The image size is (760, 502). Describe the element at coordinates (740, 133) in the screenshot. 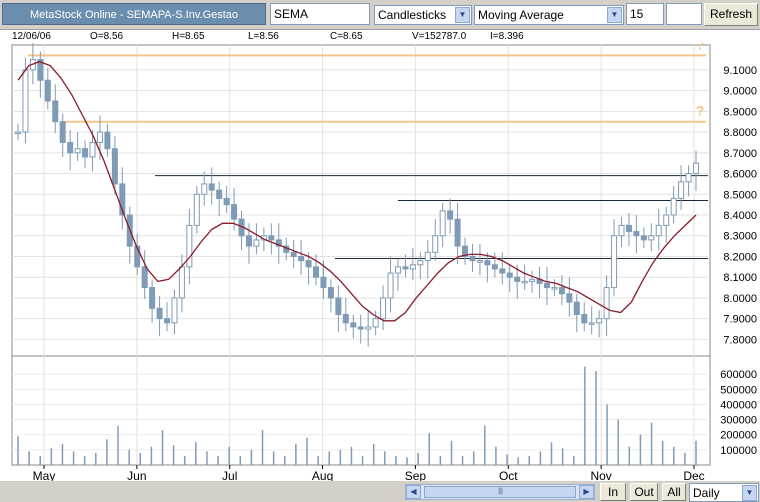

I see `price-tick-label: 8.8000` at that location.